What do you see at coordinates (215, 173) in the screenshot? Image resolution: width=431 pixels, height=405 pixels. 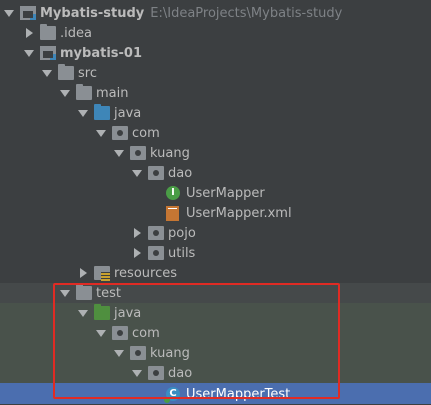 I see `tree-node-dao-main: dao` at bounding box center [215, 173].